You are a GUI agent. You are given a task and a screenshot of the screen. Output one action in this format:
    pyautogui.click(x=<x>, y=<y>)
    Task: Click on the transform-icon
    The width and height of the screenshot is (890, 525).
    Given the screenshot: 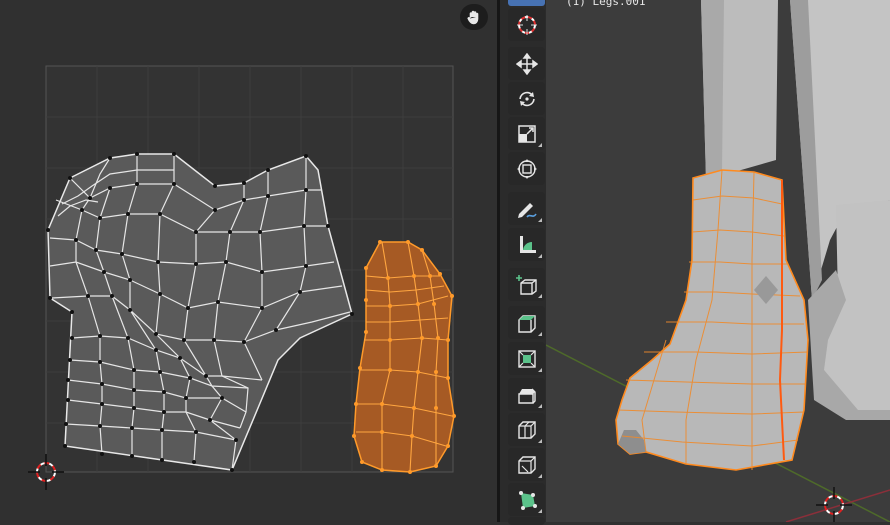 What is the action you would take?
    pyautogui.click(x=526, y=168)
    